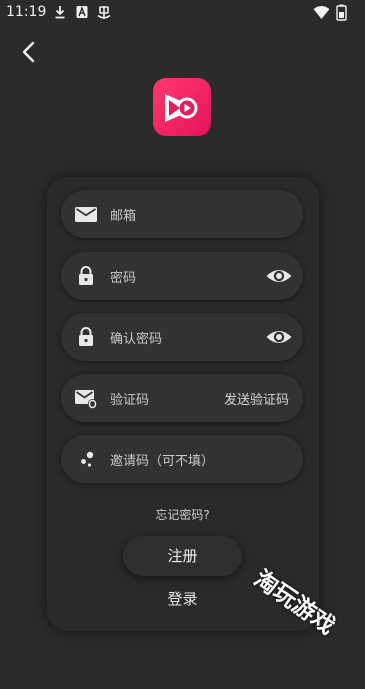  Describe the element at coordinates (60, 12) in the screenshot. I see `download-icon` at that location.